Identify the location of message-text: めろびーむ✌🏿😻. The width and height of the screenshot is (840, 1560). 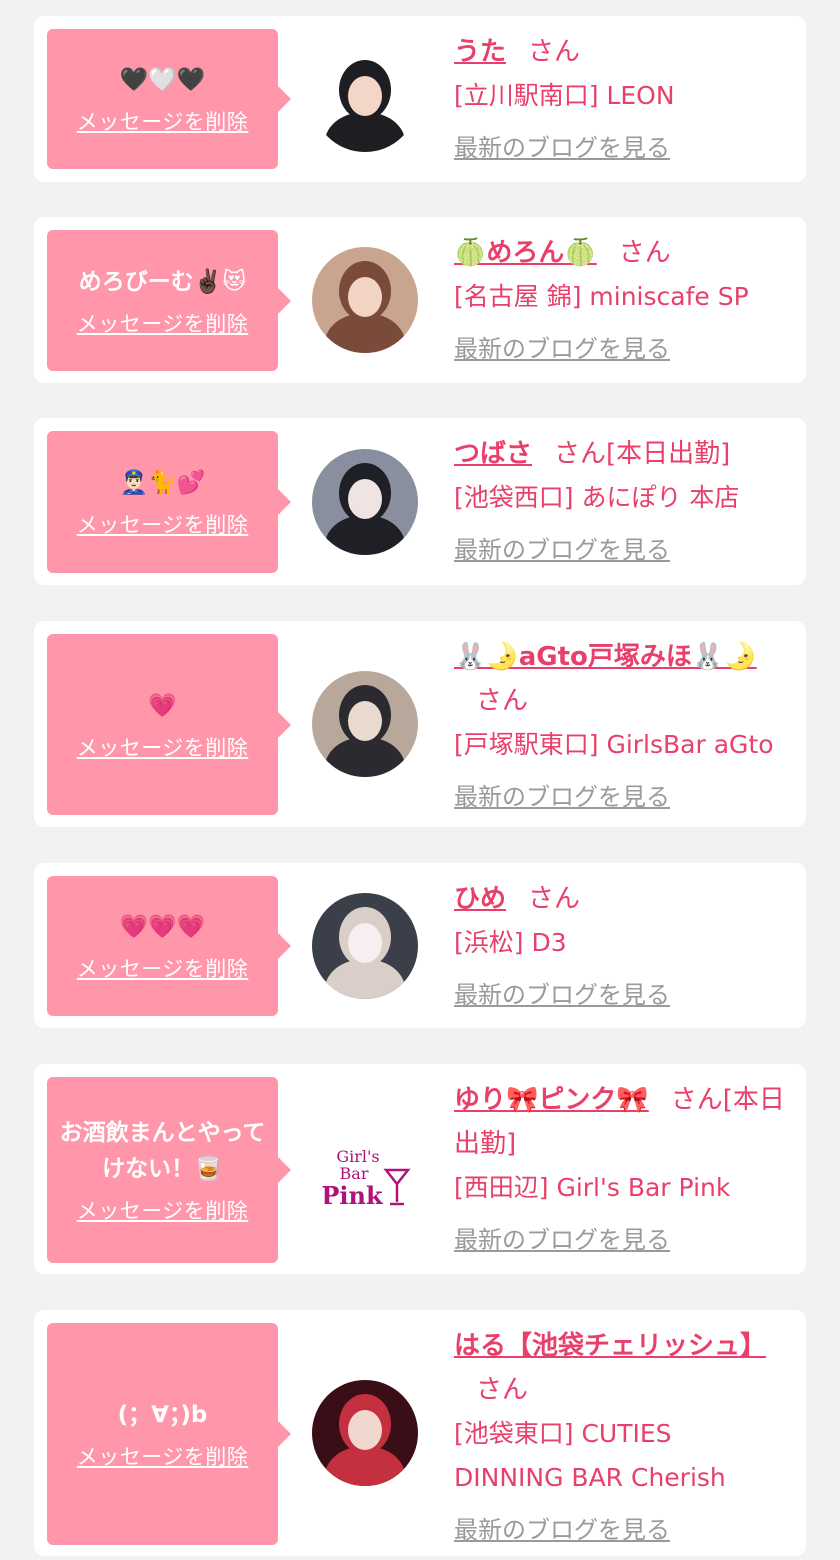
(162, 281).